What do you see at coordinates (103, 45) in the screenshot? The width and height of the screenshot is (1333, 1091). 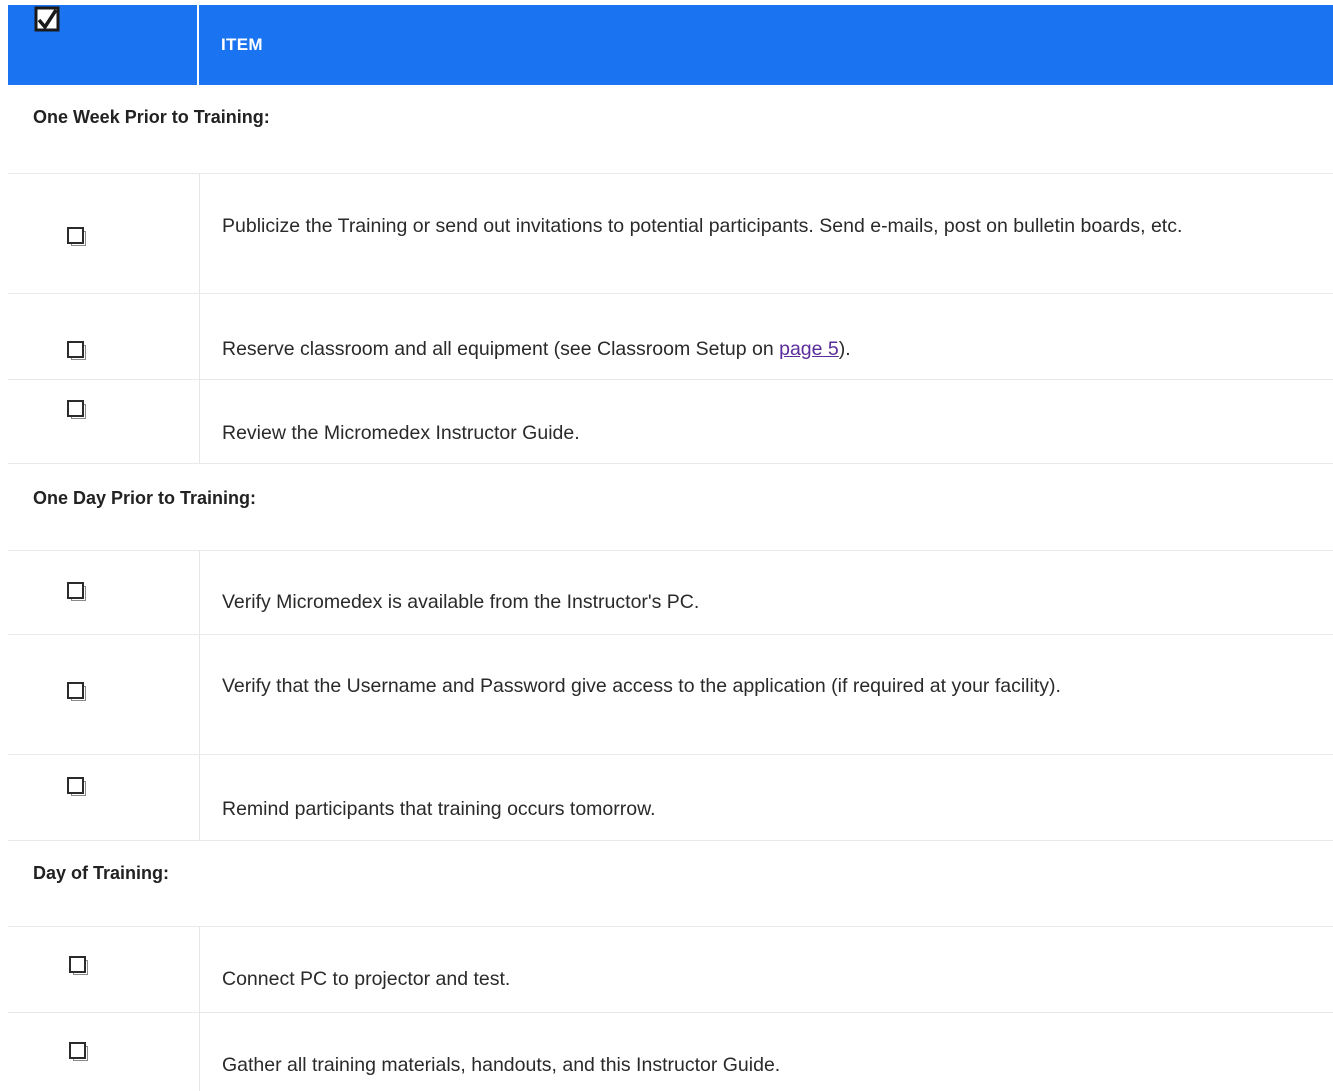 I see `header-check-column` at bounding box center [103, 45].